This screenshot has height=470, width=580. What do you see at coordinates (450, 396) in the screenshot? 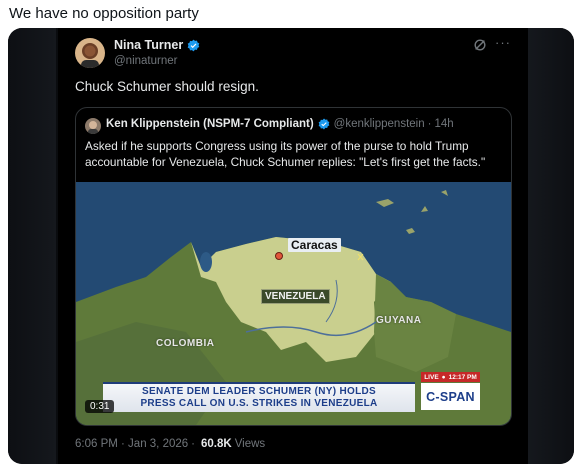
I see `network-logo: C-SPAN` at bounding box center [450, 396].